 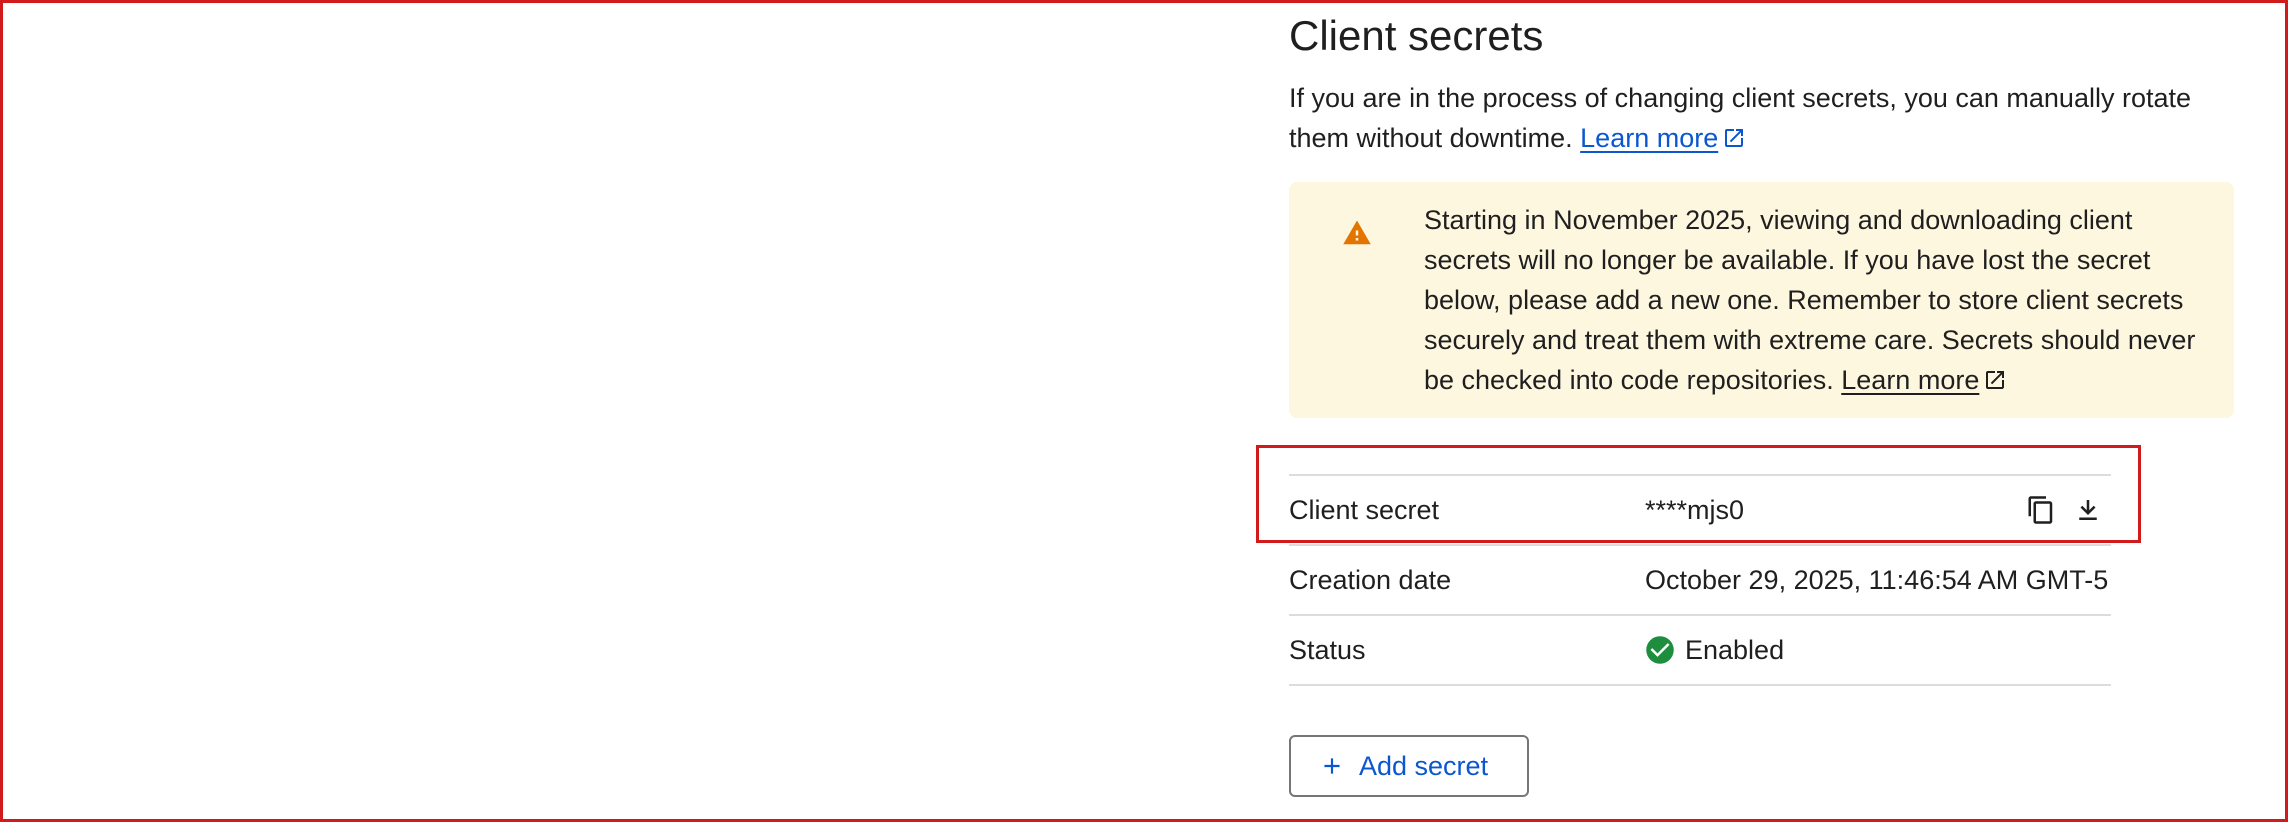 I want to click on creation-date-value: October 29, 2025, 11:46:54 AM GMT-5, so click(x=1877, y=580).